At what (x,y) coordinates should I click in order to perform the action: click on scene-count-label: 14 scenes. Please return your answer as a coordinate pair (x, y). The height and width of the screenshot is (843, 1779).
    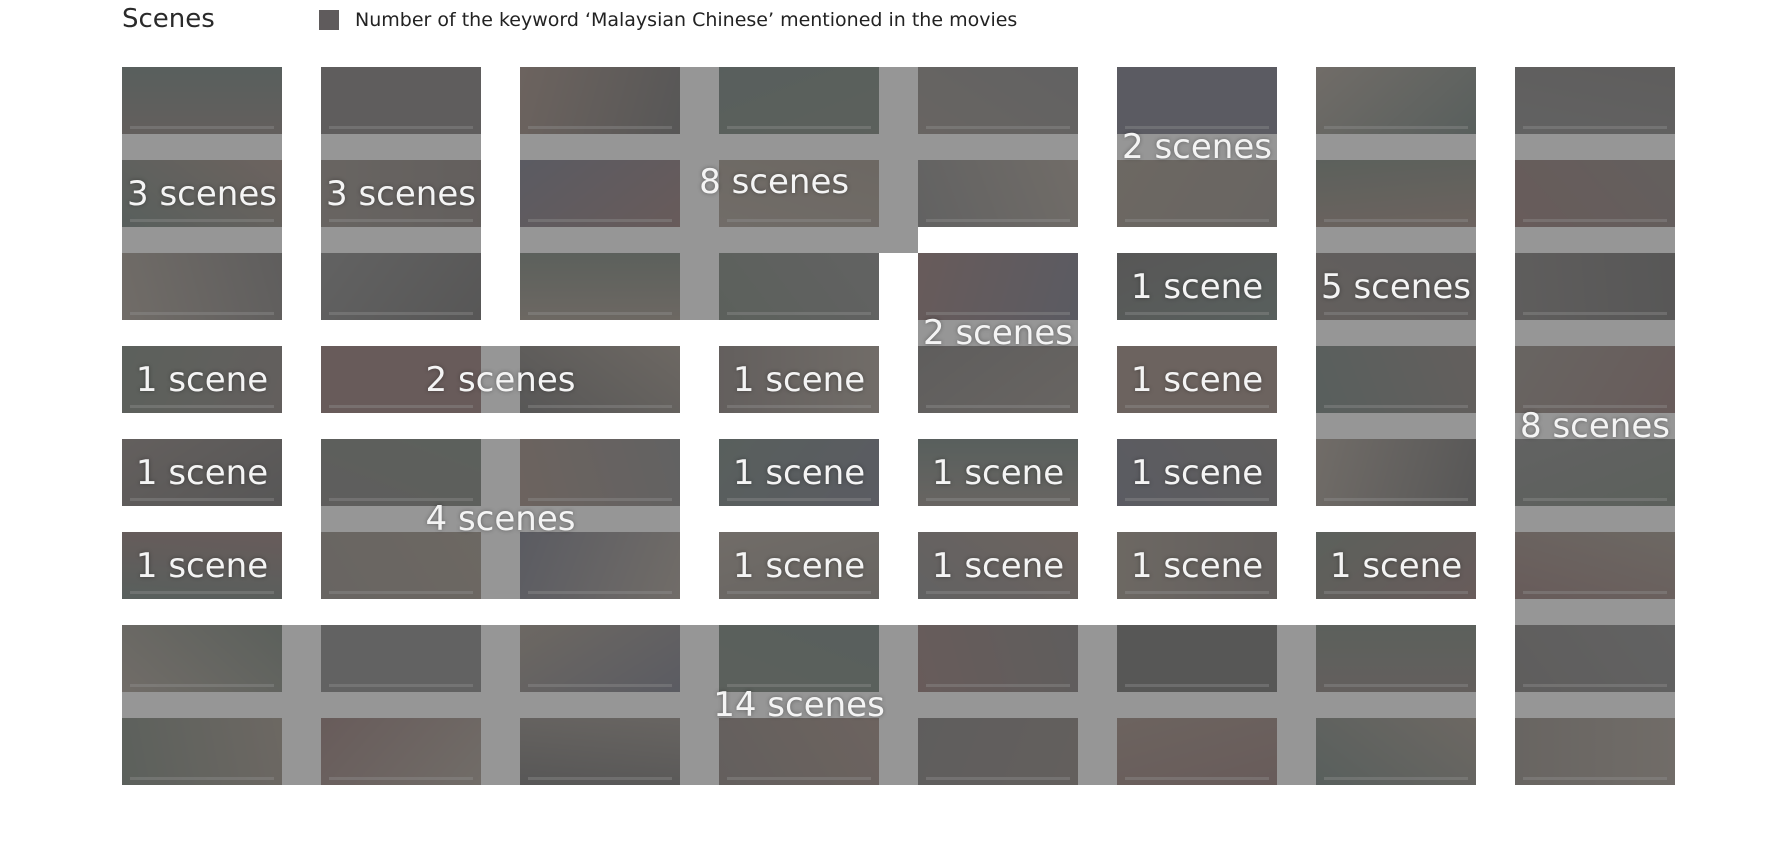
    Looking at the image, I should click on (799, 705).